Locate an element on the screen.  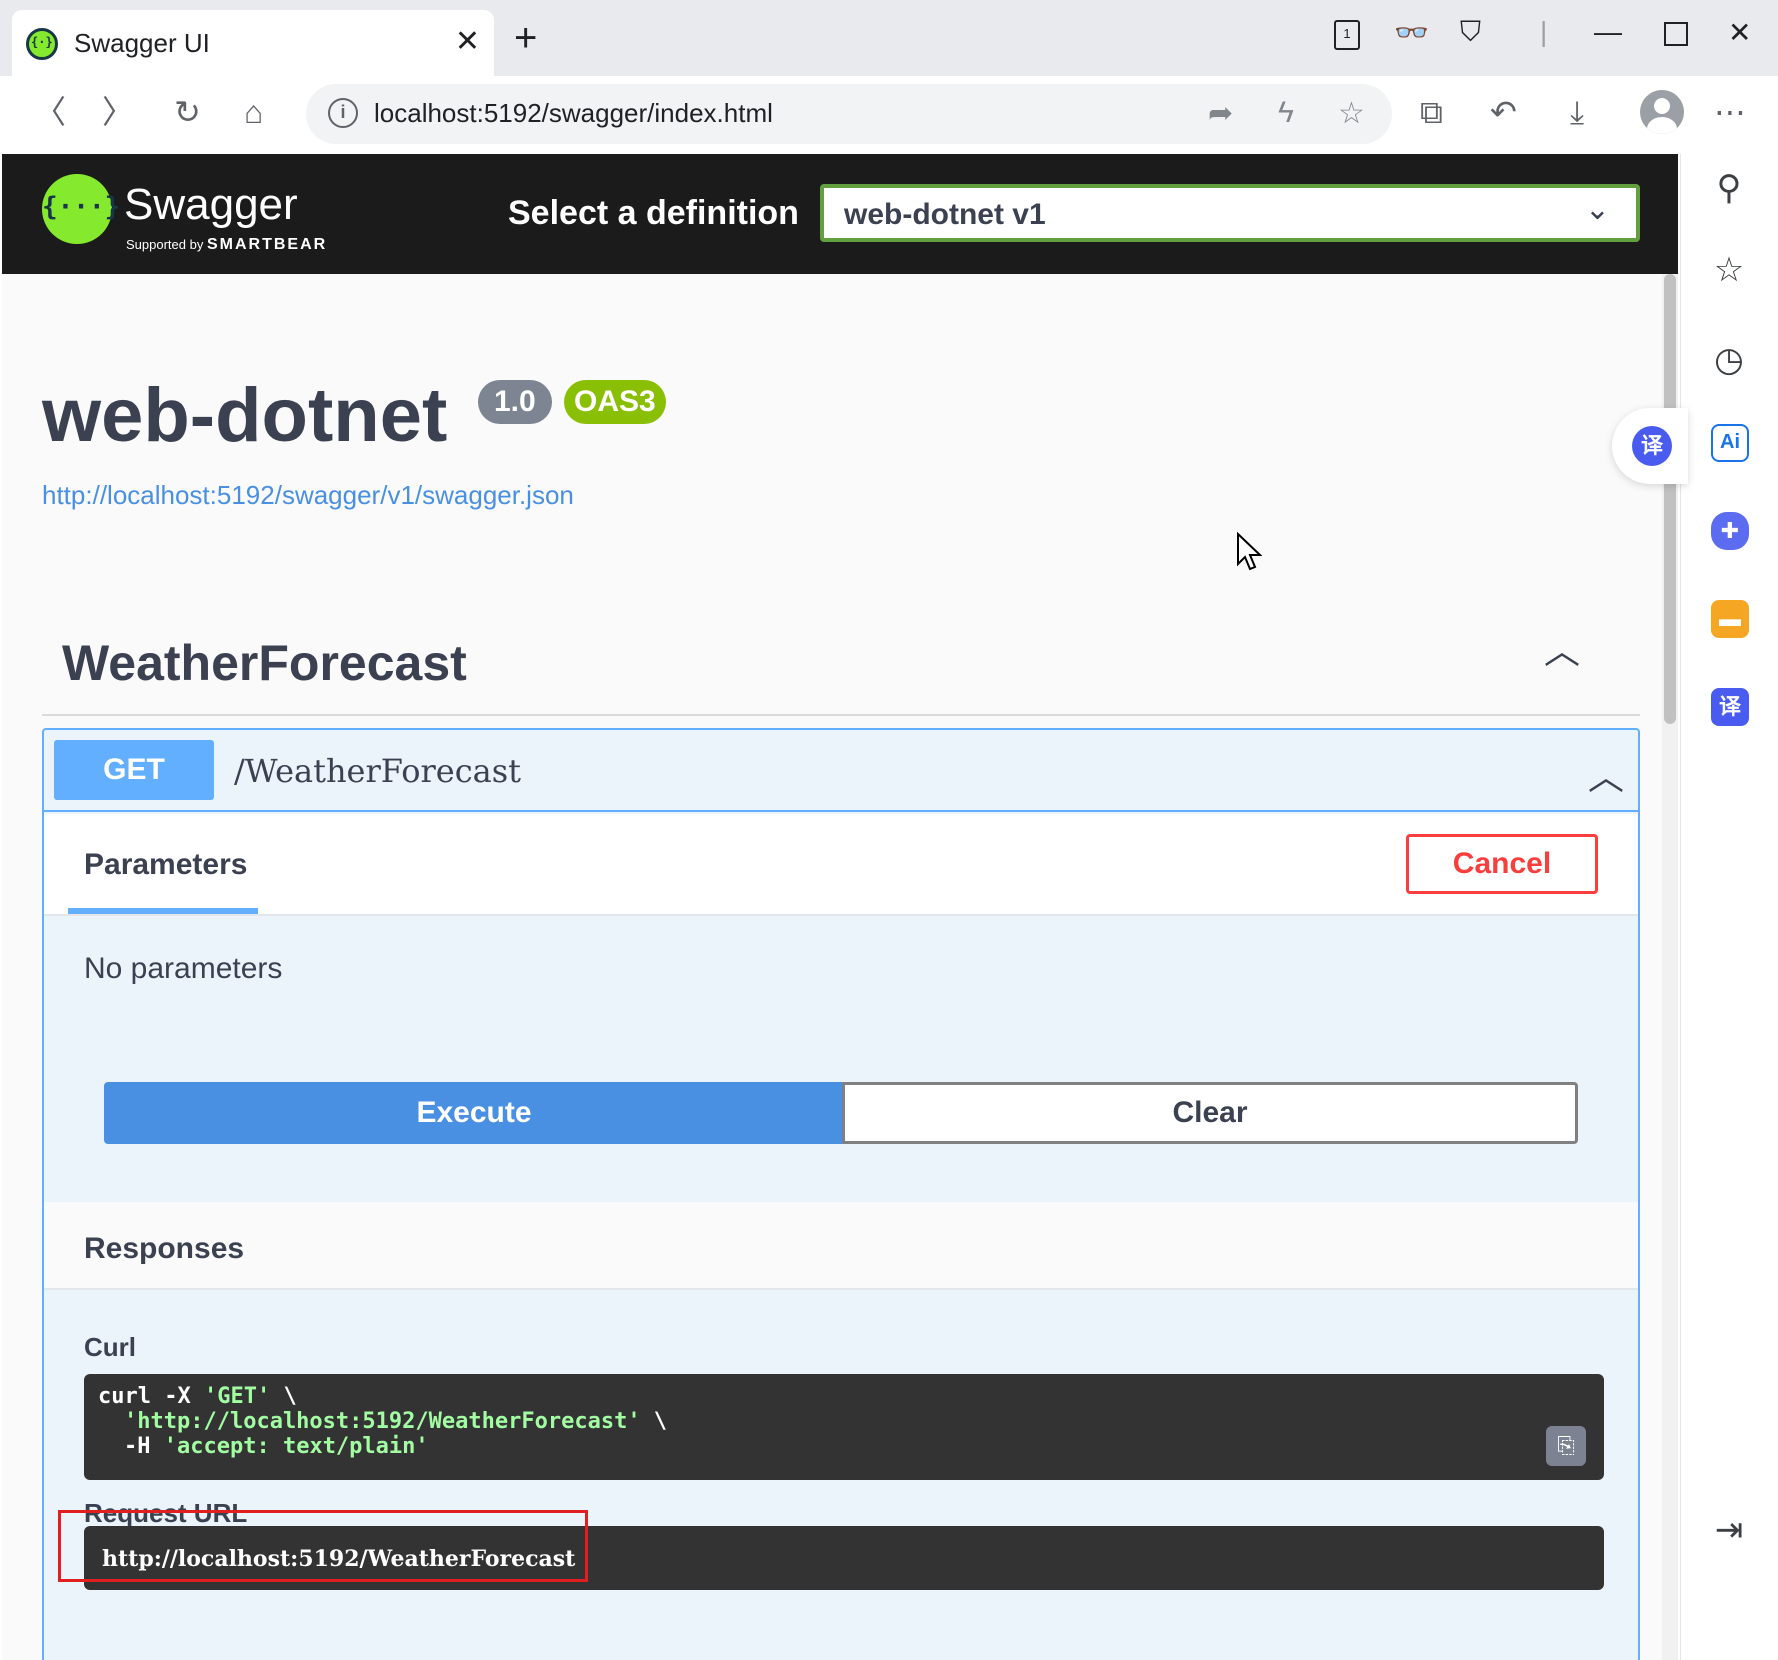
mouse-cursor-icon is located at coordinates (1249, 551).